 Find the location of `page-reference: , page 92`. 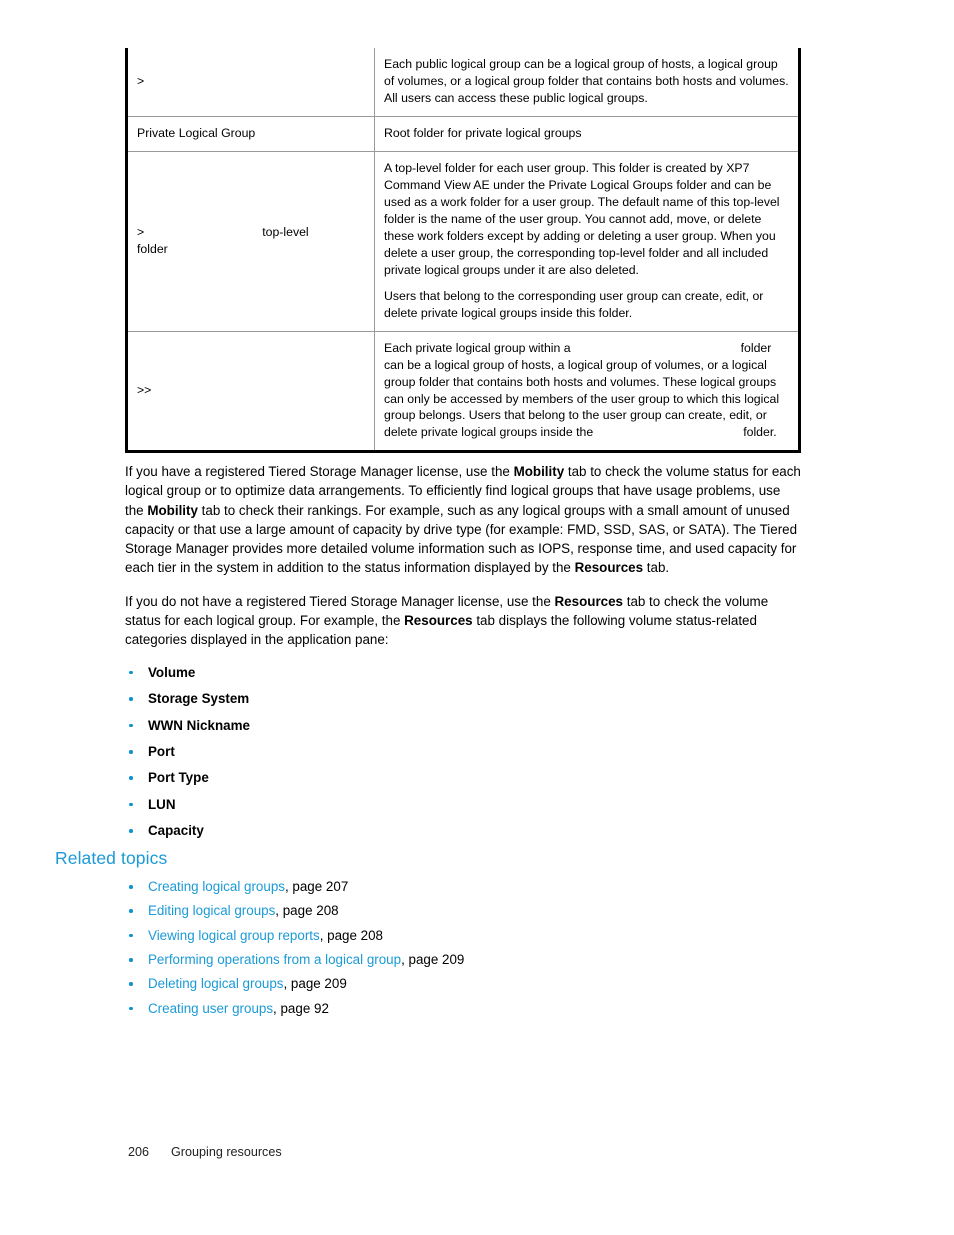

page-reference: , page 92 is located at coordinates (301, 1008).